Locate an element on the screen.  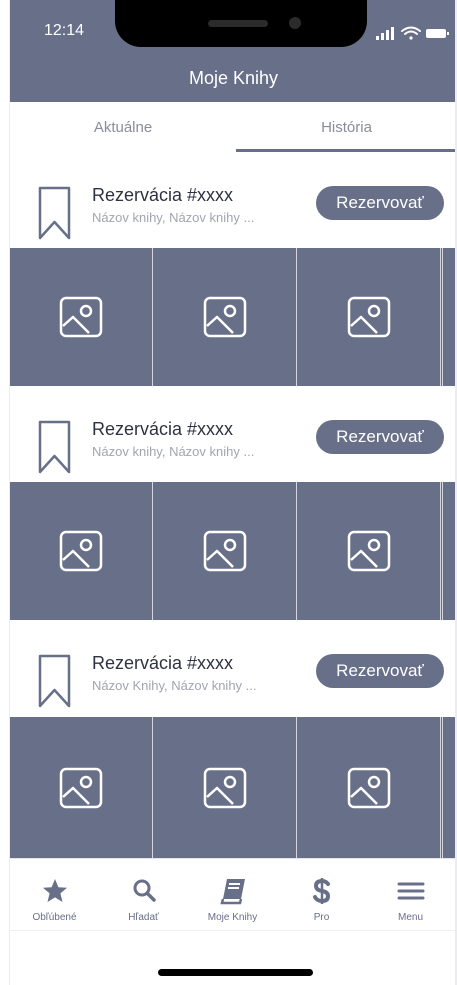
tab-historia: História is located at coordinates (346, 127).